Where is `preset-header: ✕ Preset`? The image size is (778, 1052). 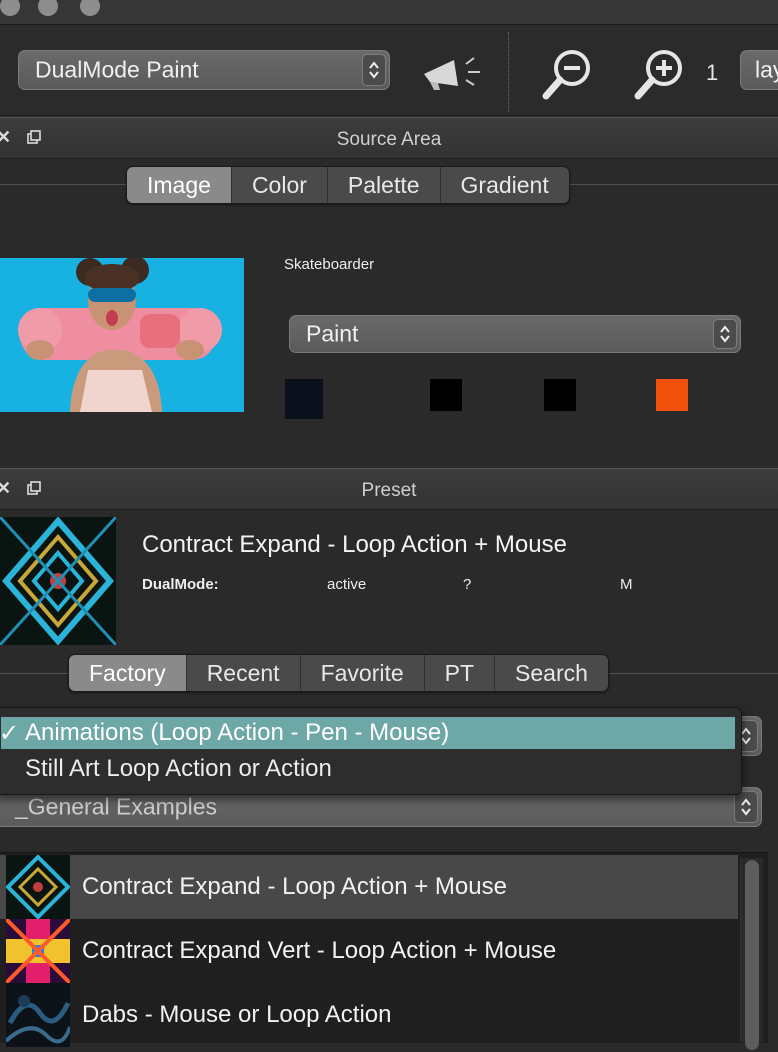
preset-header: ✕ Preset is located at coordinates (389, 489).